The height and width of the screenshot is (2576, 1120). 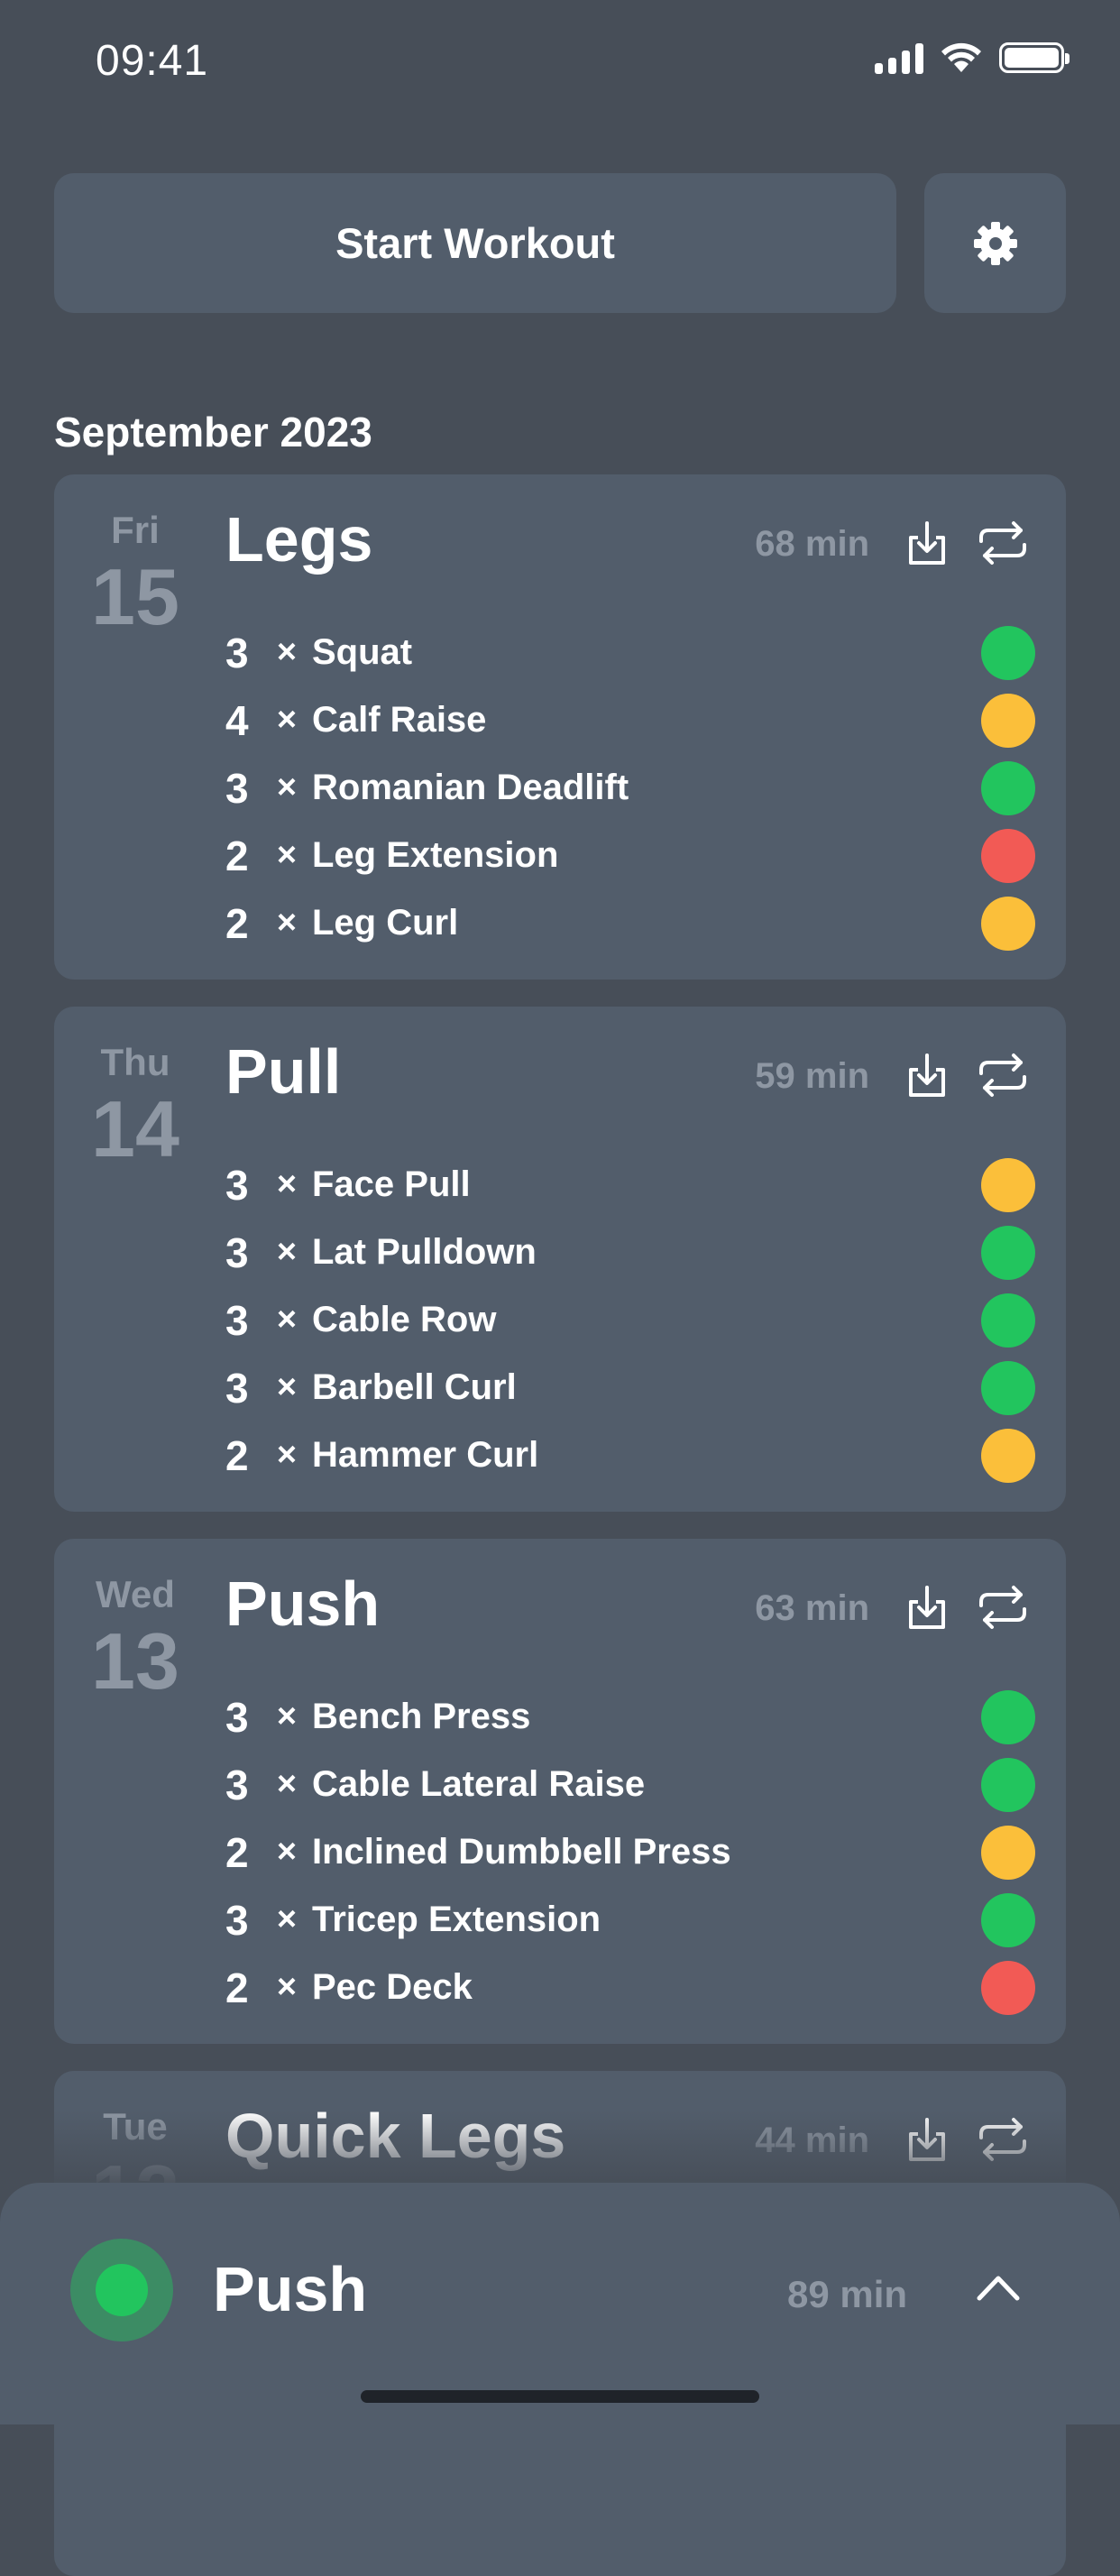 What do you see at coordinates (630, 1717) in the screenshot?
I see `exercise-row: 3 × Bench Press` at bounding box center [630, 1717].